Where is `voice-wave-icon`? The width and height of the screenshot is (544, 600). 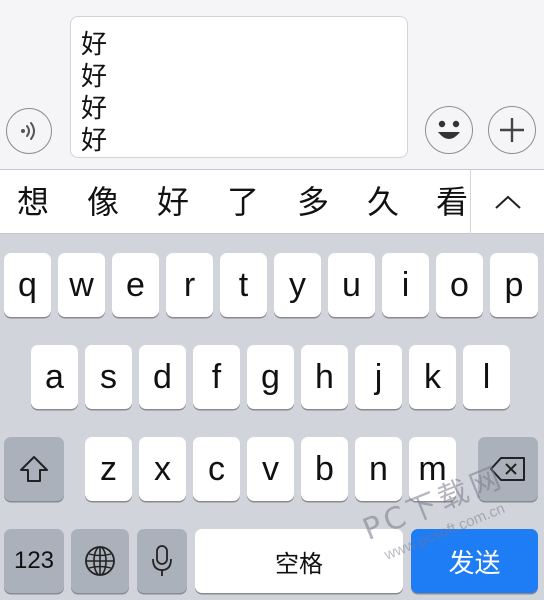 voice-wave-icon is located at coordinates (28, 131).